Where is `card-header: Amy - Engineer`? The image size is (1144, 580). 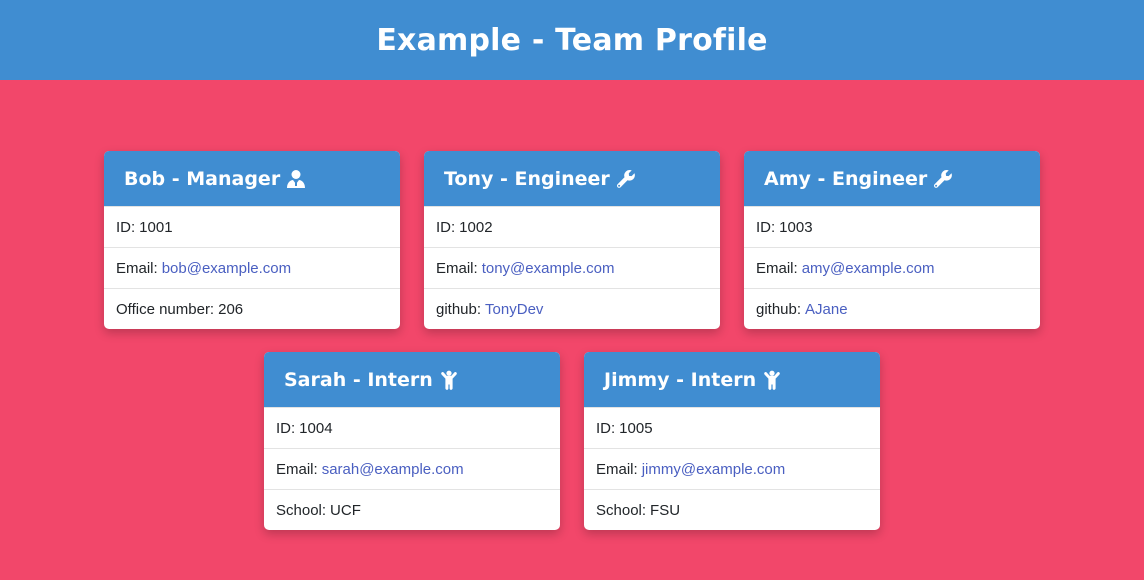
card-header: Amy - Engineer is located at coordinates (892, 178).